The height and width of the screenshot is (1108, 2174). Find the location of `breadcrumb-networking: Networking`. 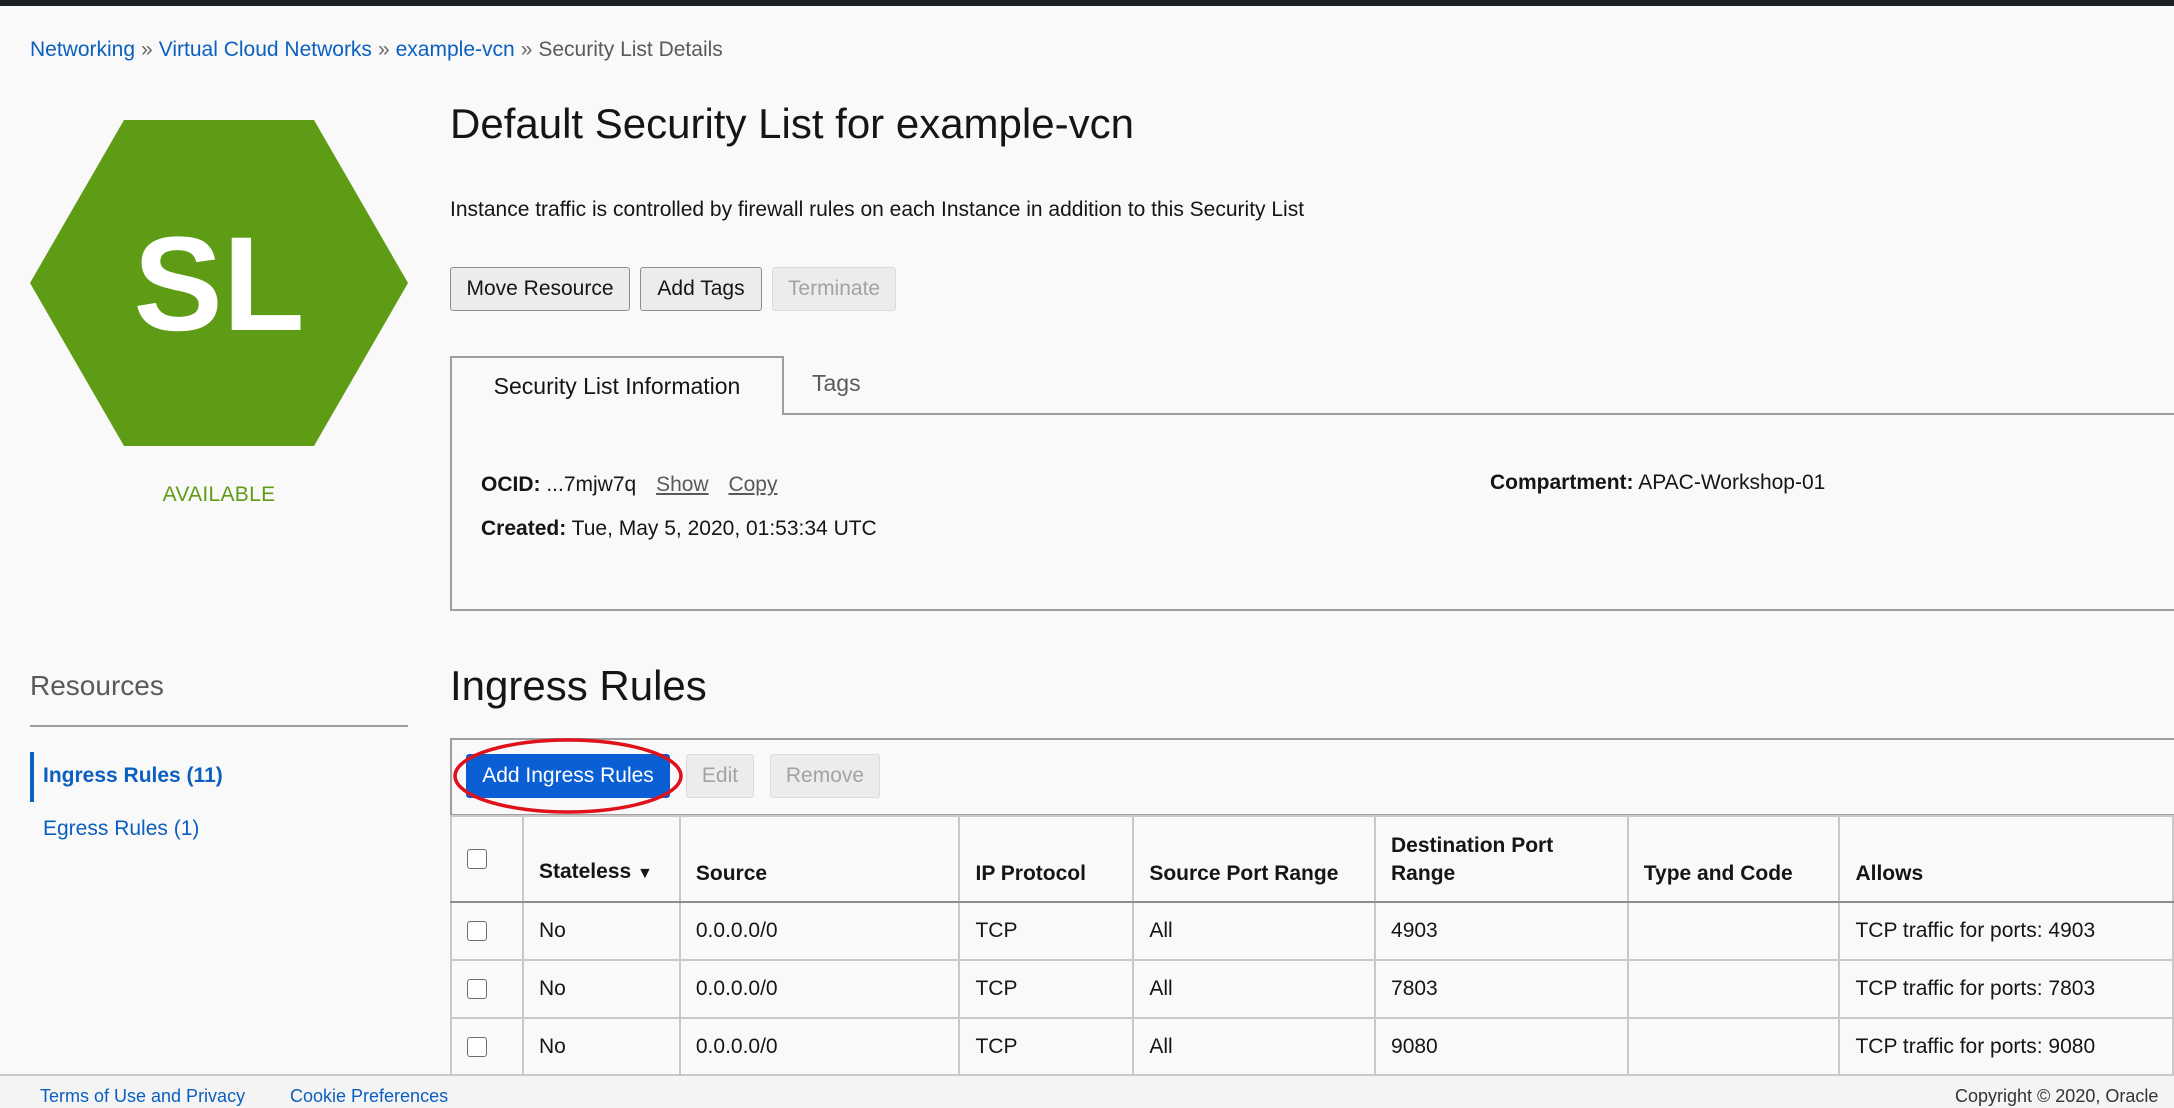

breadcrumb-networking: Networking is located at coordinates (82, 49).